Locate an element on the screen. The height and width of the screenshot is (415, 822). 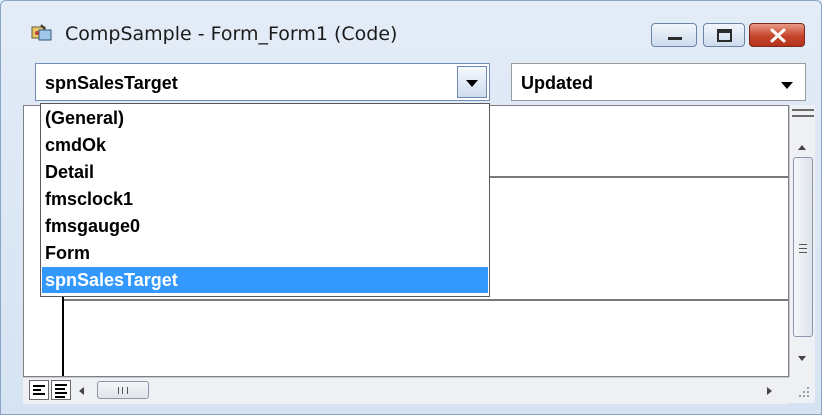
close-button is located at coordinates (777, 35).